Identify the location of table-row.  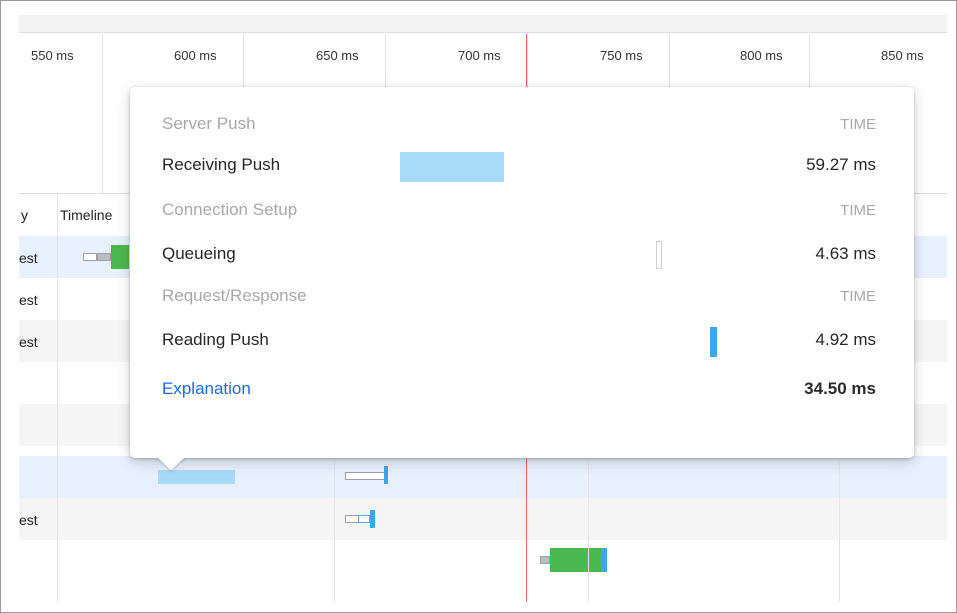
(483, 561).